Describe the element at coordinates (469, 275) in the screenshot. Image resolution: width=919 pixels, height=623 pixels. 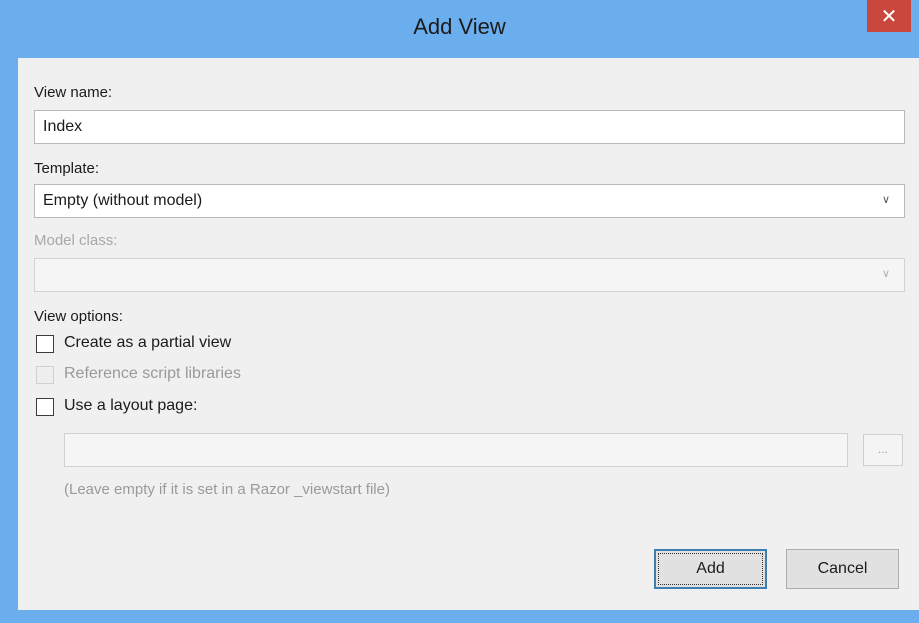
I see `model-class-select: ∨` at that location.